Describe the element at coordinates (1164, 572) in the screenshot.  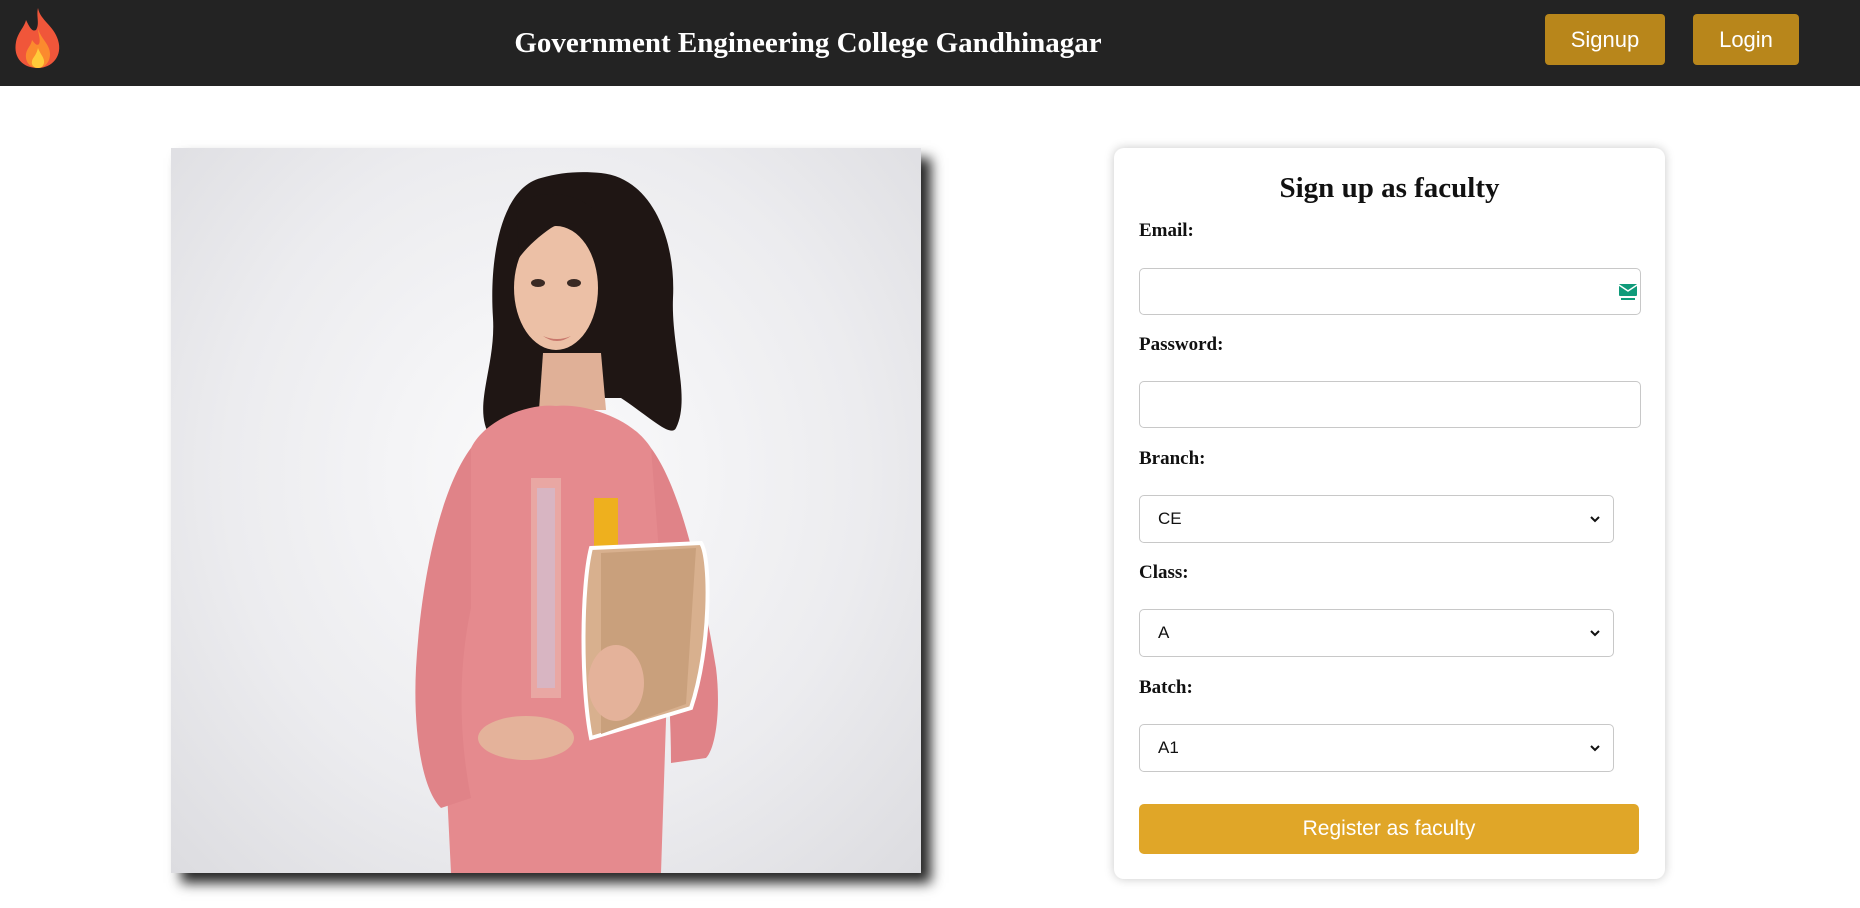
I see `class-label: Class:` at that location.